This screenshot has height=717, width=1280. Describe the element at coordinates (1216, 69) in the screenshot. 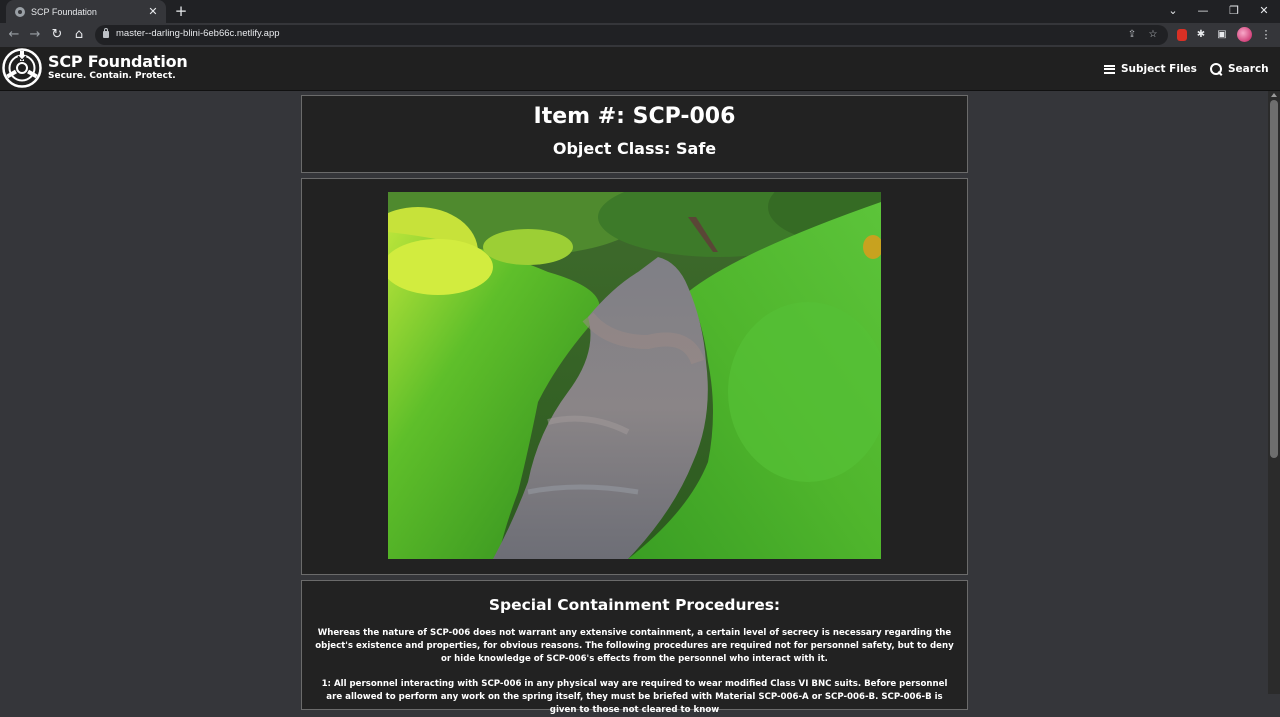

I see `search-icon` at that location.